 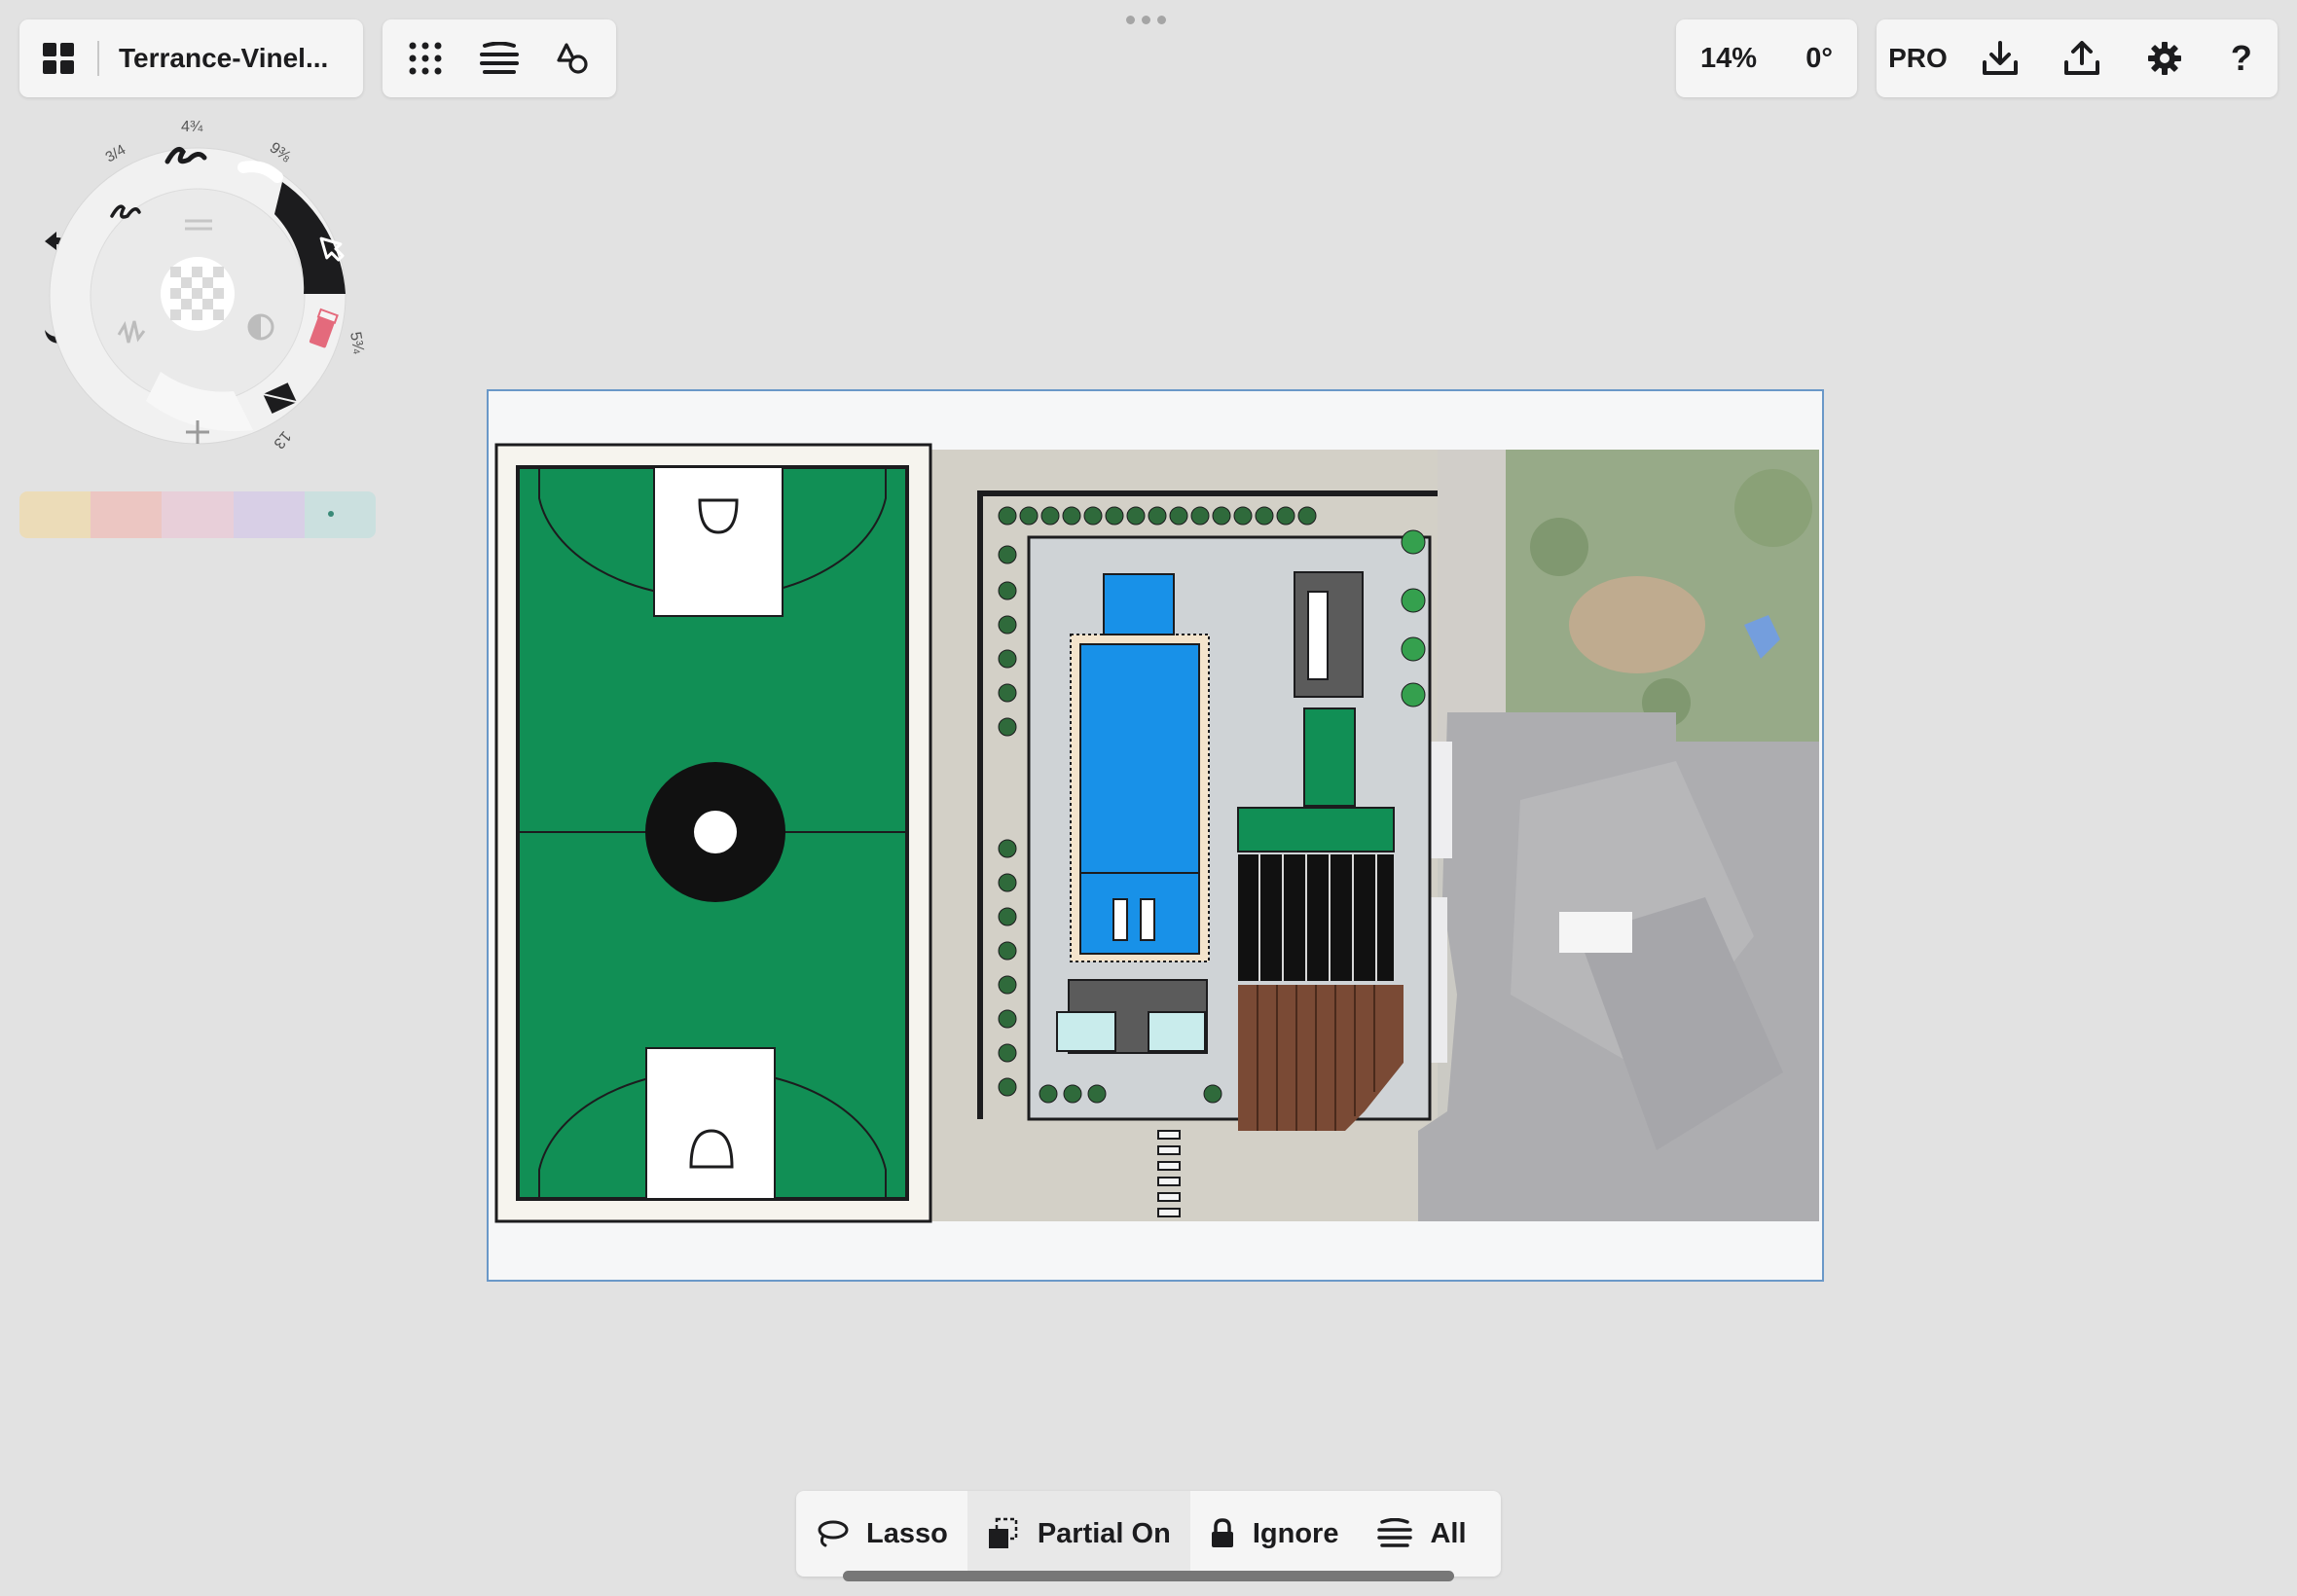 I want to click on basketball-court, so click(x=713, y=833).